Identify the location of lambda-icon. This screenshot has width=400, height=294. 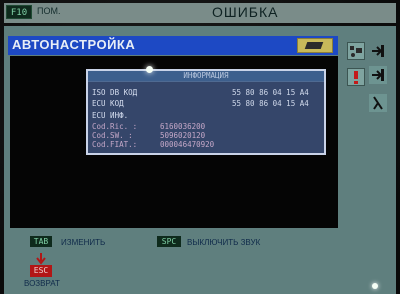
(378, 103).